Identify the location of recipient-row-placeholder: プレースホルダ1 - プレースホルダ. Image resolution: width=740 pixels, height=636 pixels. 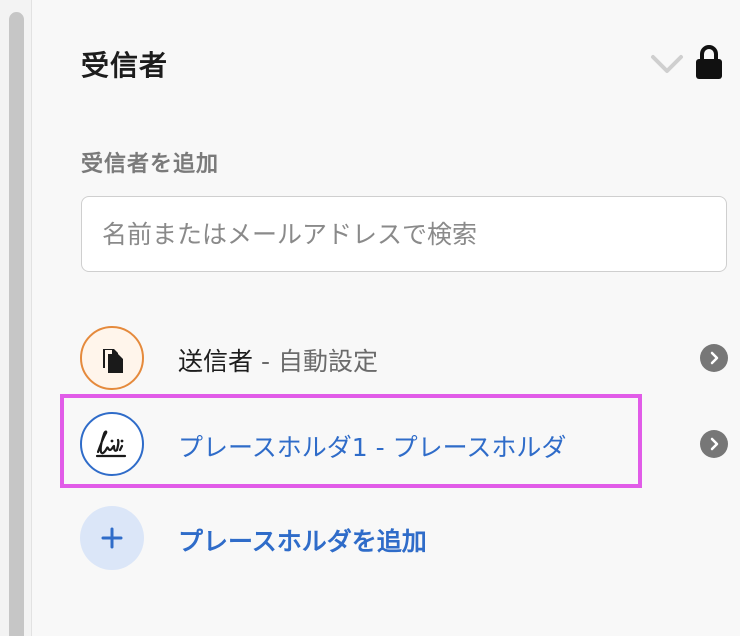
(386, 442).